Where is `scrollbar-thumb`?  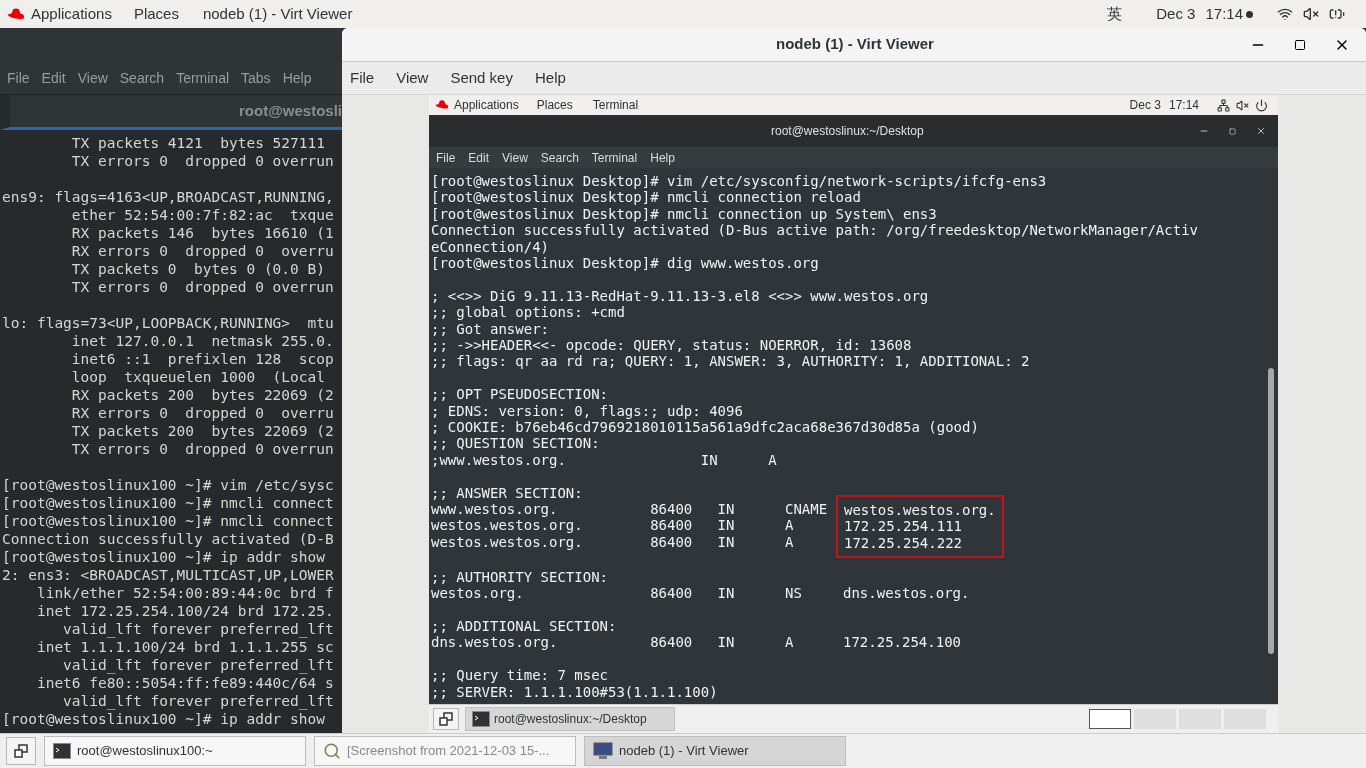
scrollbar-thumb is located at coordinates (1271, 511).